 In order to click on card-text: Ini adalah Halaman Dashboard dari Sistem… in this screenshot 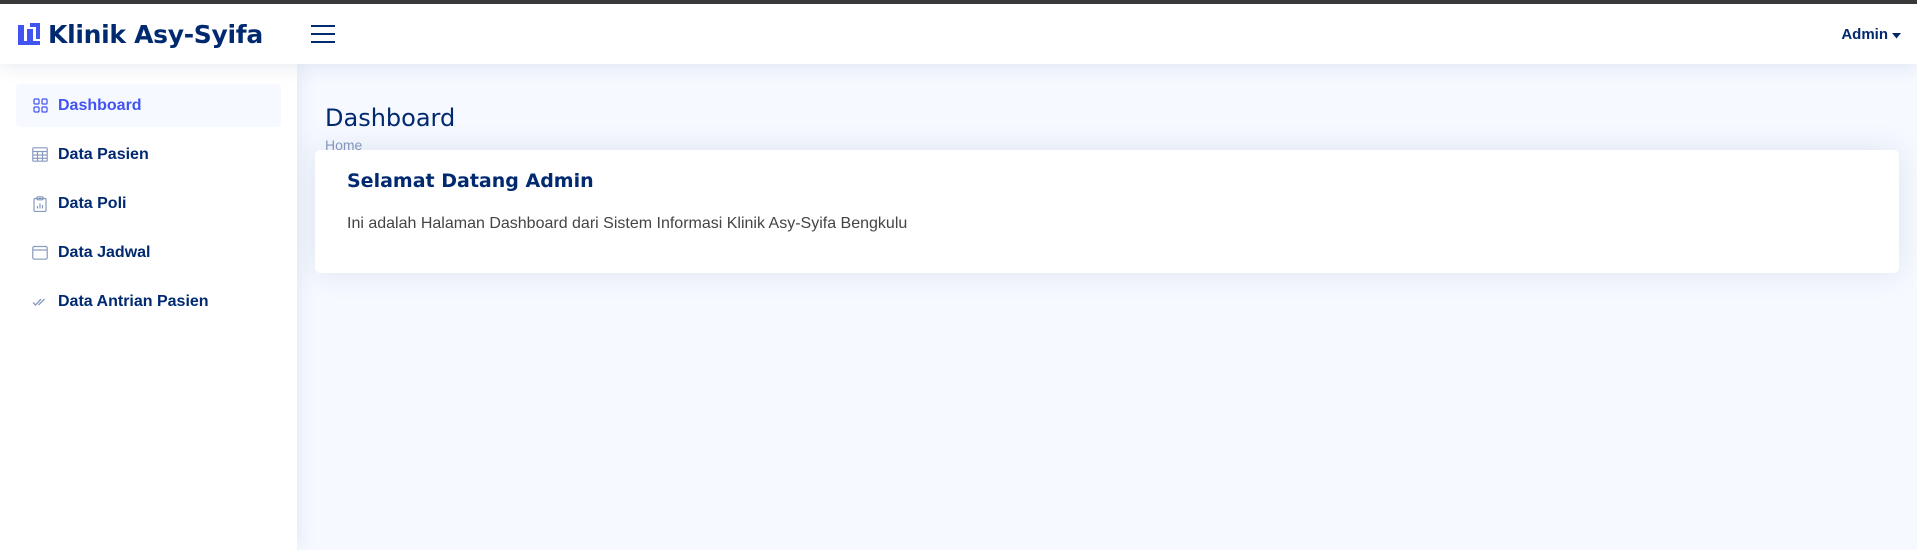, I will do `click(627, 223)`.